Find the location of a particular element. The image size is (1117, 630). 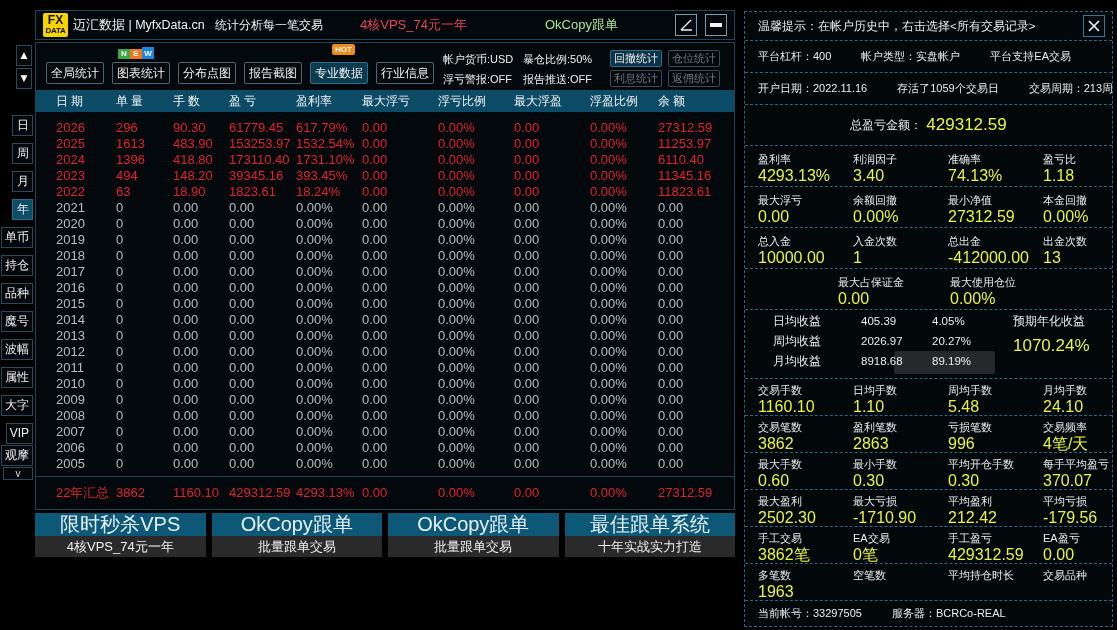

stat-value: 2026.97 is located at coordinates (882, 341).